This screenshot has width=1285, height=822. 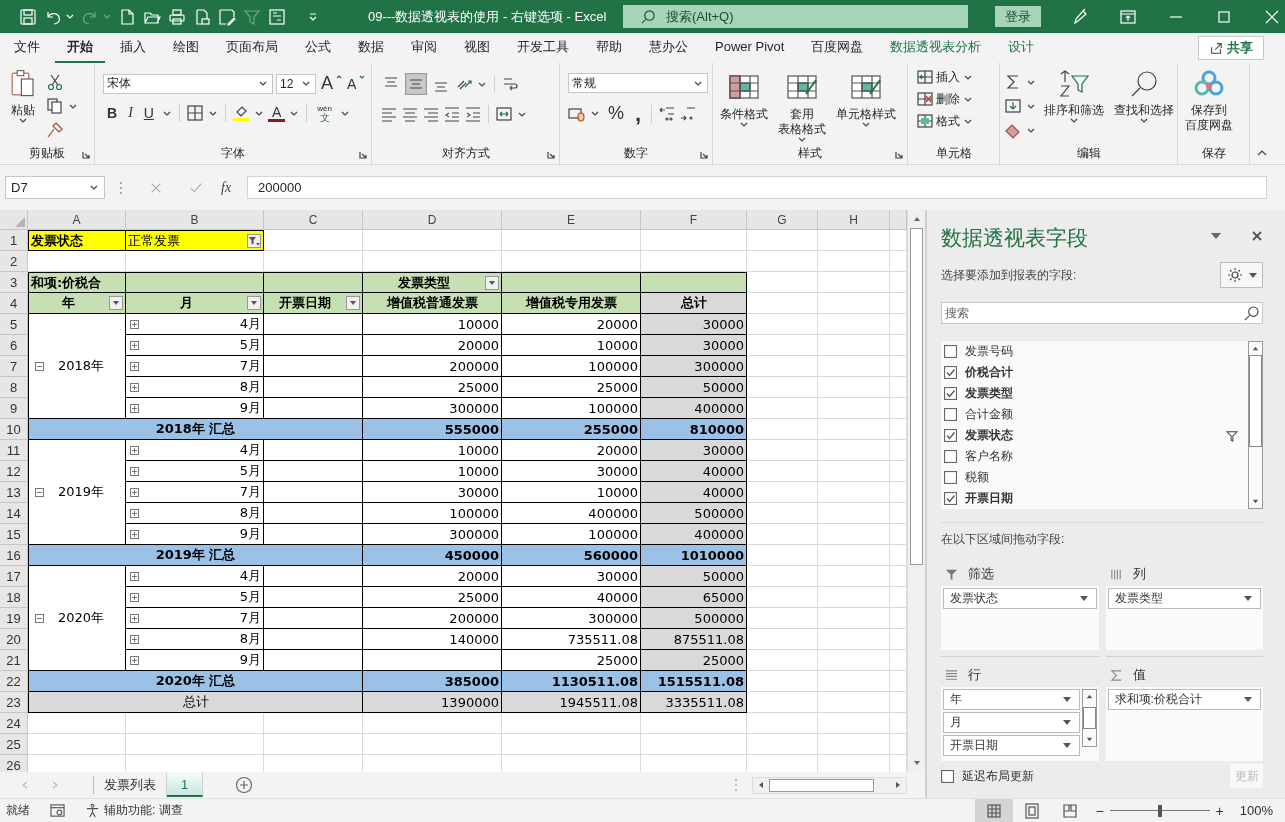 What do you see at coordinates (14, 240) in the screenshot?
I see `row-header: 1` at bounding box center [14, 240].